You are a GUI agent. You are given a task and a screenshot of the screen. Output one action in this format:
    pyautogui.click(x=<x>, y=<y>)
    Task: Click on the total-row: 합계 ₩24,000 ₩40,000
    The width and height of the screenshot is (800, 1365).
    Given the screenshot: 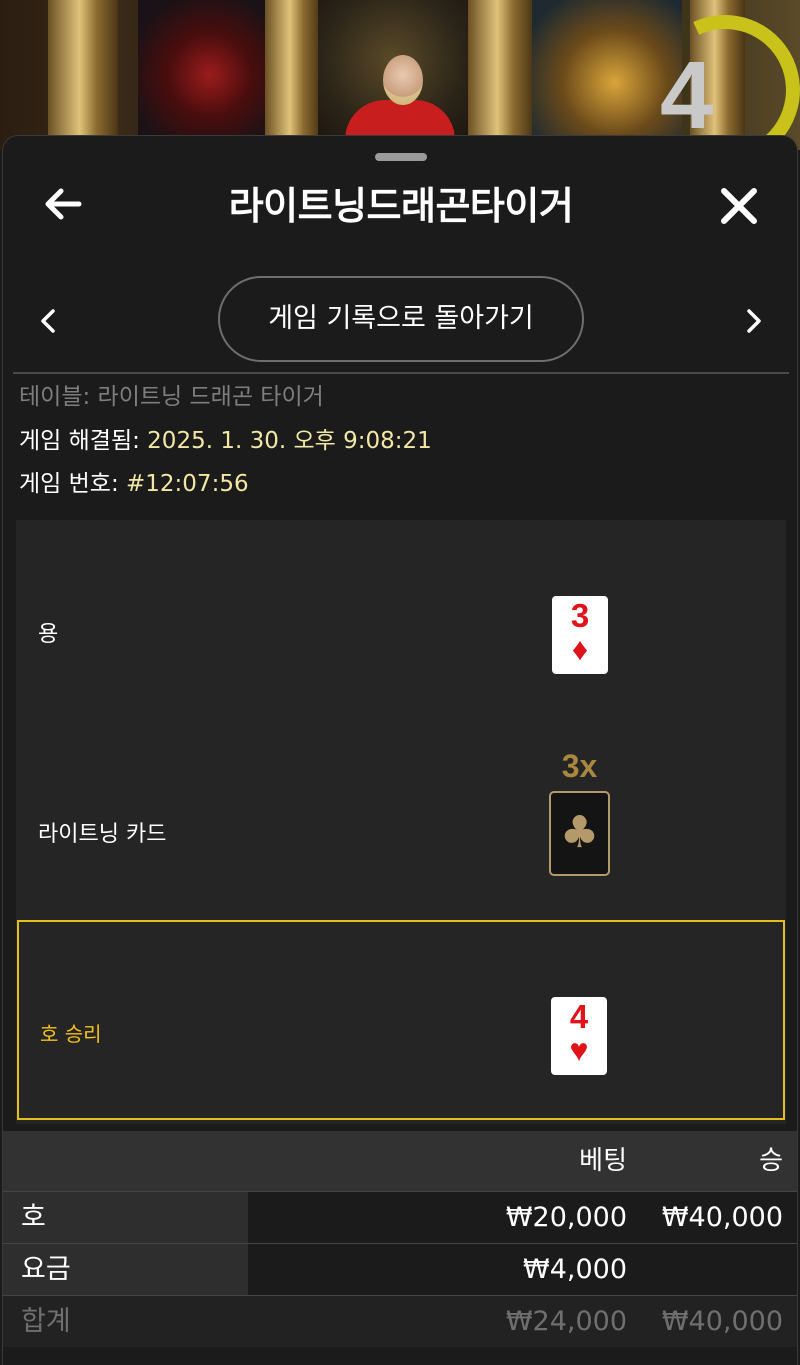 What is the action you would take?
    pyautogui.click(x=400, y=1321)
    